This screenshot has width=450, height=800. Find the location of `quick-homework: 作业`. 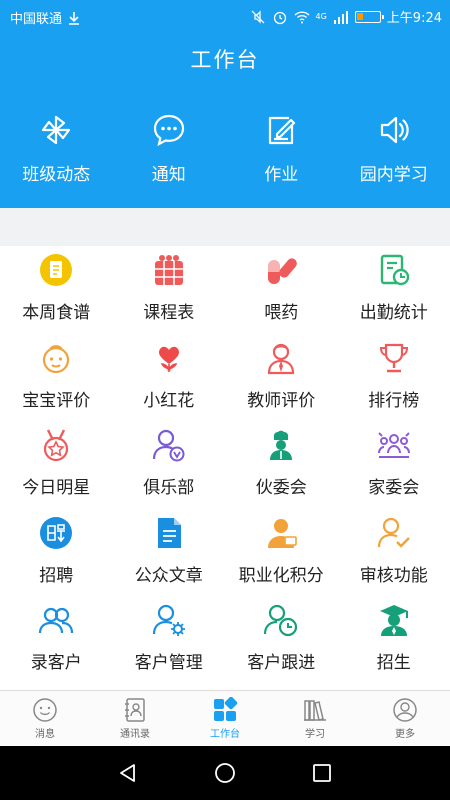

quick-homework: 作业 is located at coordinates (281, 148).